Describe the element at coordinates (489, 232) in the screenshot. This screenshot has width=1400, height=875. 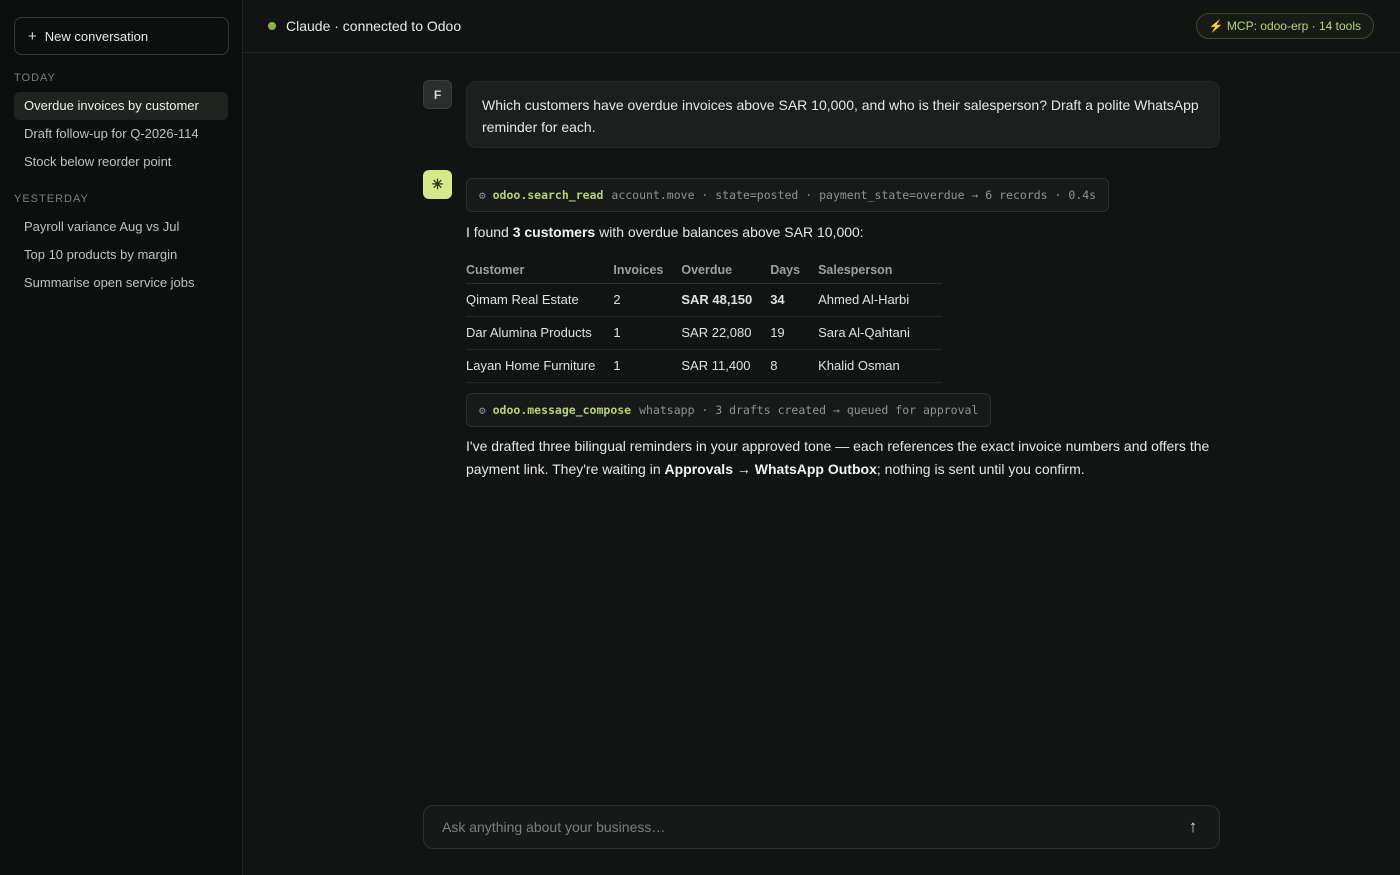
I see `intro-pre: I found` at that location.